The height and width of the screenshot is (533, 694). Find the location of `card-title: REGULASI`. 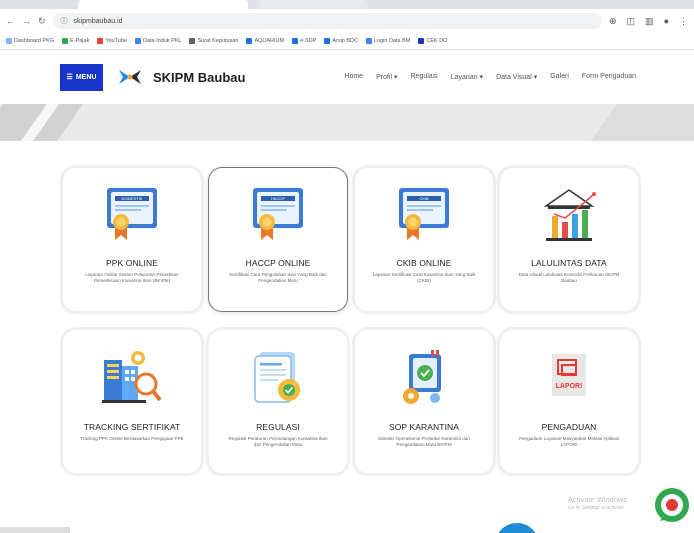

card-title: REGULASI is located at coordinates (278, 427).